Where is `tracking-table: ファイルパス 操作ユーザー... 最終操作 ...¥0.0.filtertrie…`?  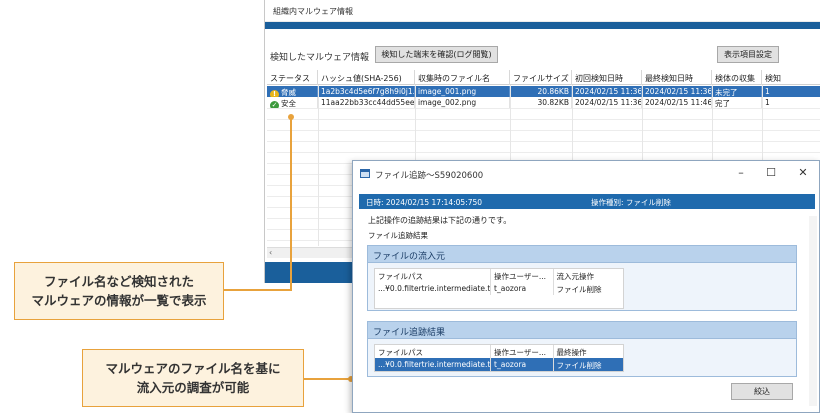 tracking-table: ファイルパス 操作ユーザー... 最終操作 ...¥0.0.filtertrie… is located at coordinates (499, 358).